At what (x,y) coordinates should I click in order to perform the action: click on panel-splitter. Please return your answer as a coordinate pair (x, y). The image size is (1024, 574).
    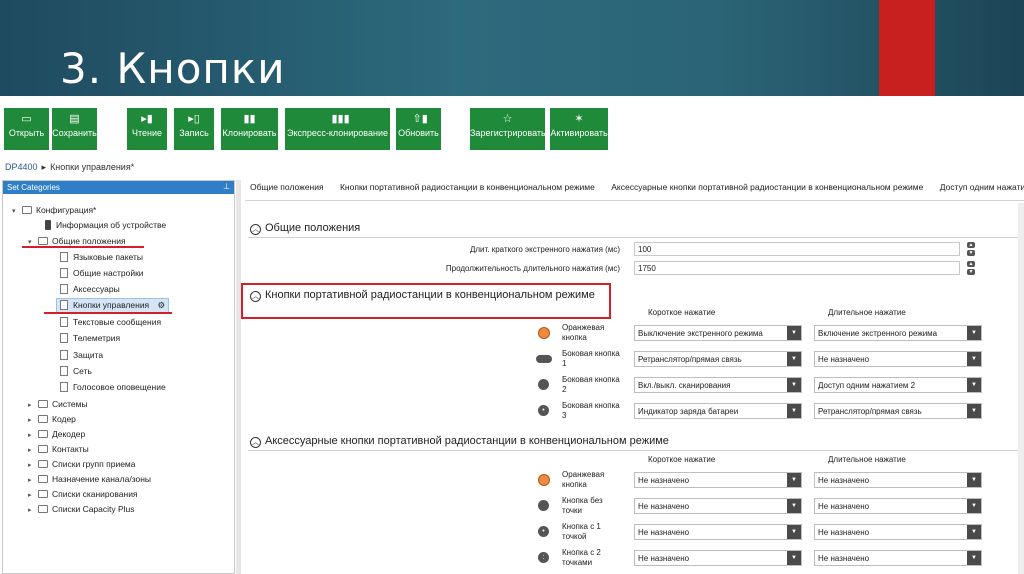
    Looking at the image, I should click on (238, 377).